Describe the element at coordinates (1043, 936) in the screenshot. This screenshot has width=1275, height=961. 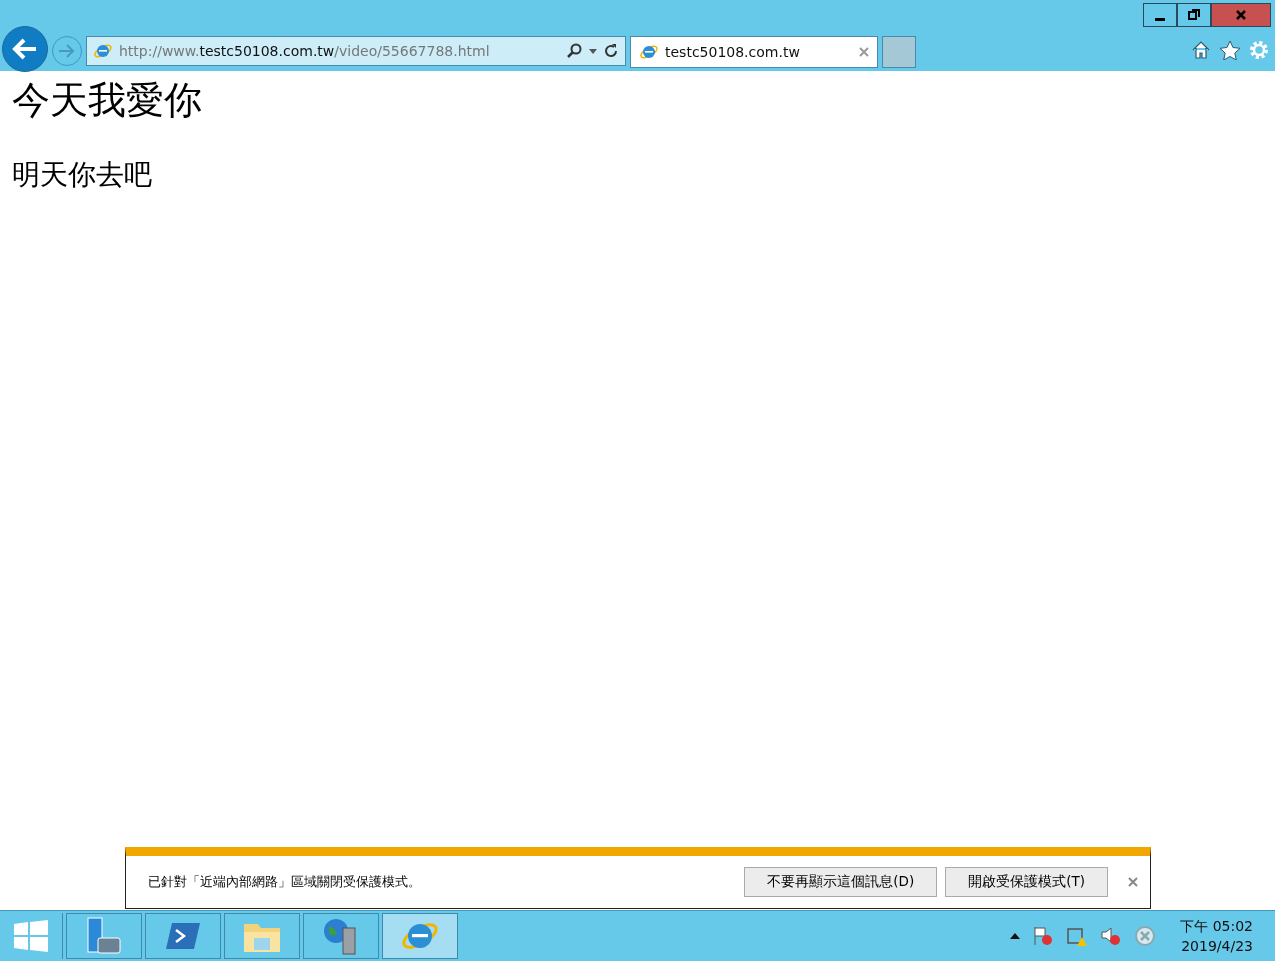
I see `flag-error-icon` at that location.